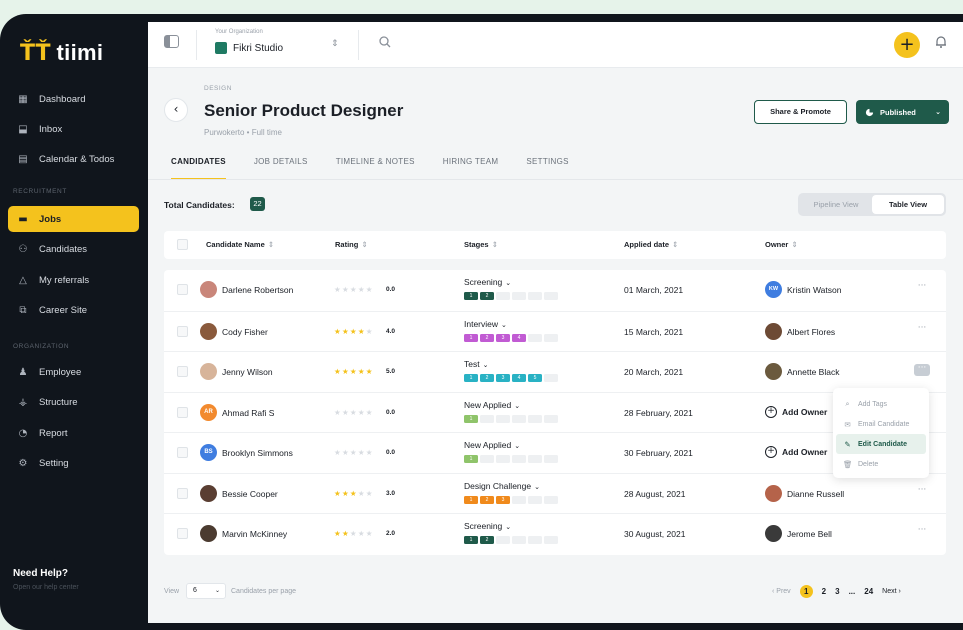 The image size is (963, 630). Describe the element at coordinates (335, 44) in the screenshot. I see `chevron-updown-icon: ⇕` at that location.